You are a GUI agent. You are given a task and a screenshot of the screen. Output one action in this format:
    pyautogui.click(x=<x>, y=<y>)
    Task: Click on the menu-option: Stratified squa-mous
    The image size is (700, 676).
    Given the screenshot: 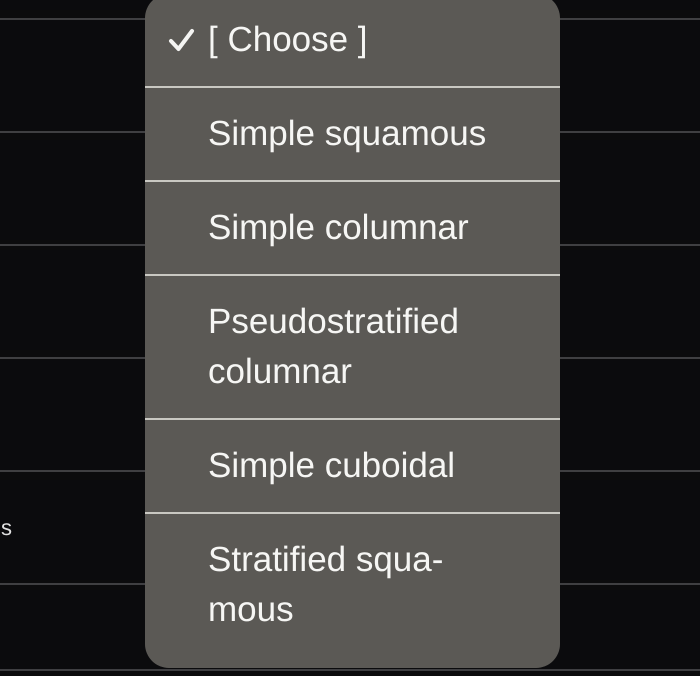 What is the action you would take?
    pyautogui.click(x=352, y=585)
    